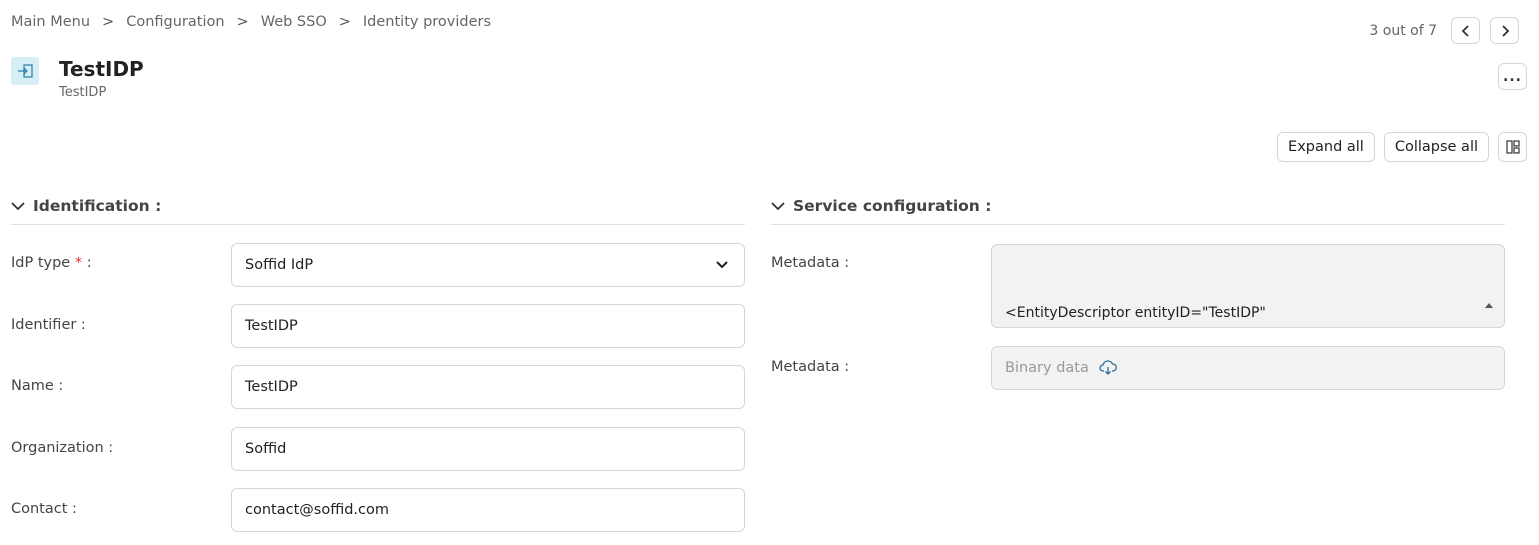 This screenshot has height=545, width=1539. Describe the element at coordinates (44, 509) in the screenshot. I see `contact-label: Contact :` at that location.